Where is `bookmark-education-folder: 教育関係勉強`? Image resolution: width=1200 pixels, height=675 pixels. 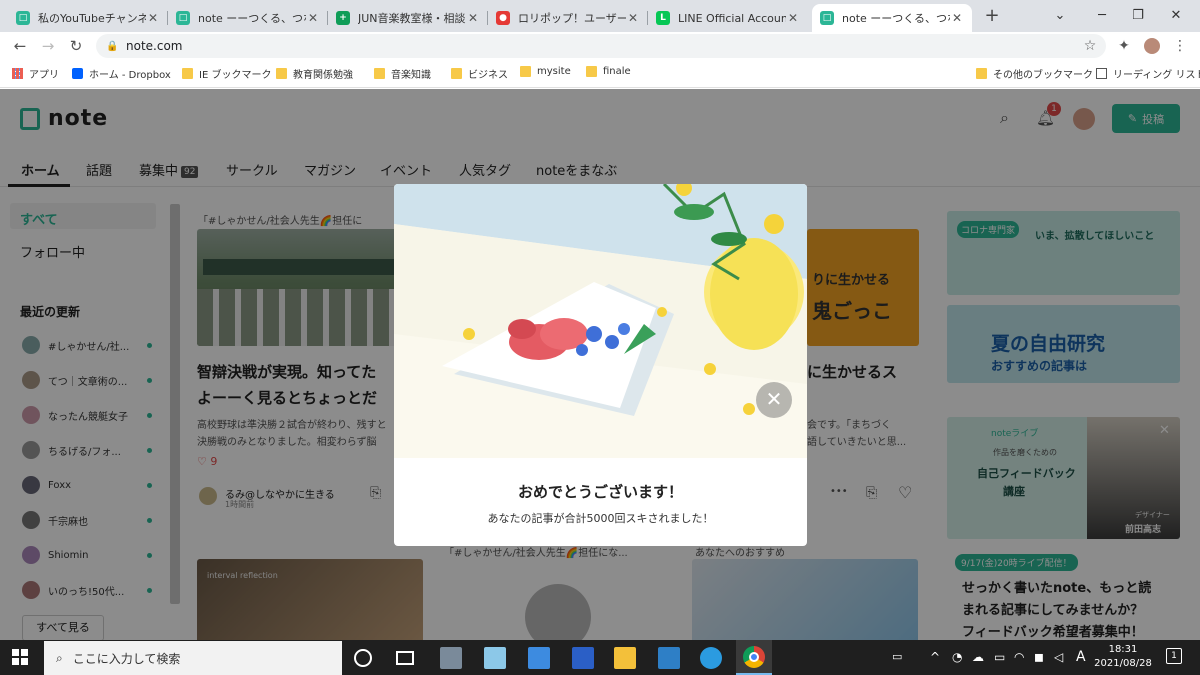 bookmark-education-folder: 教育関係勉強 is located at coordinates (314, 73).